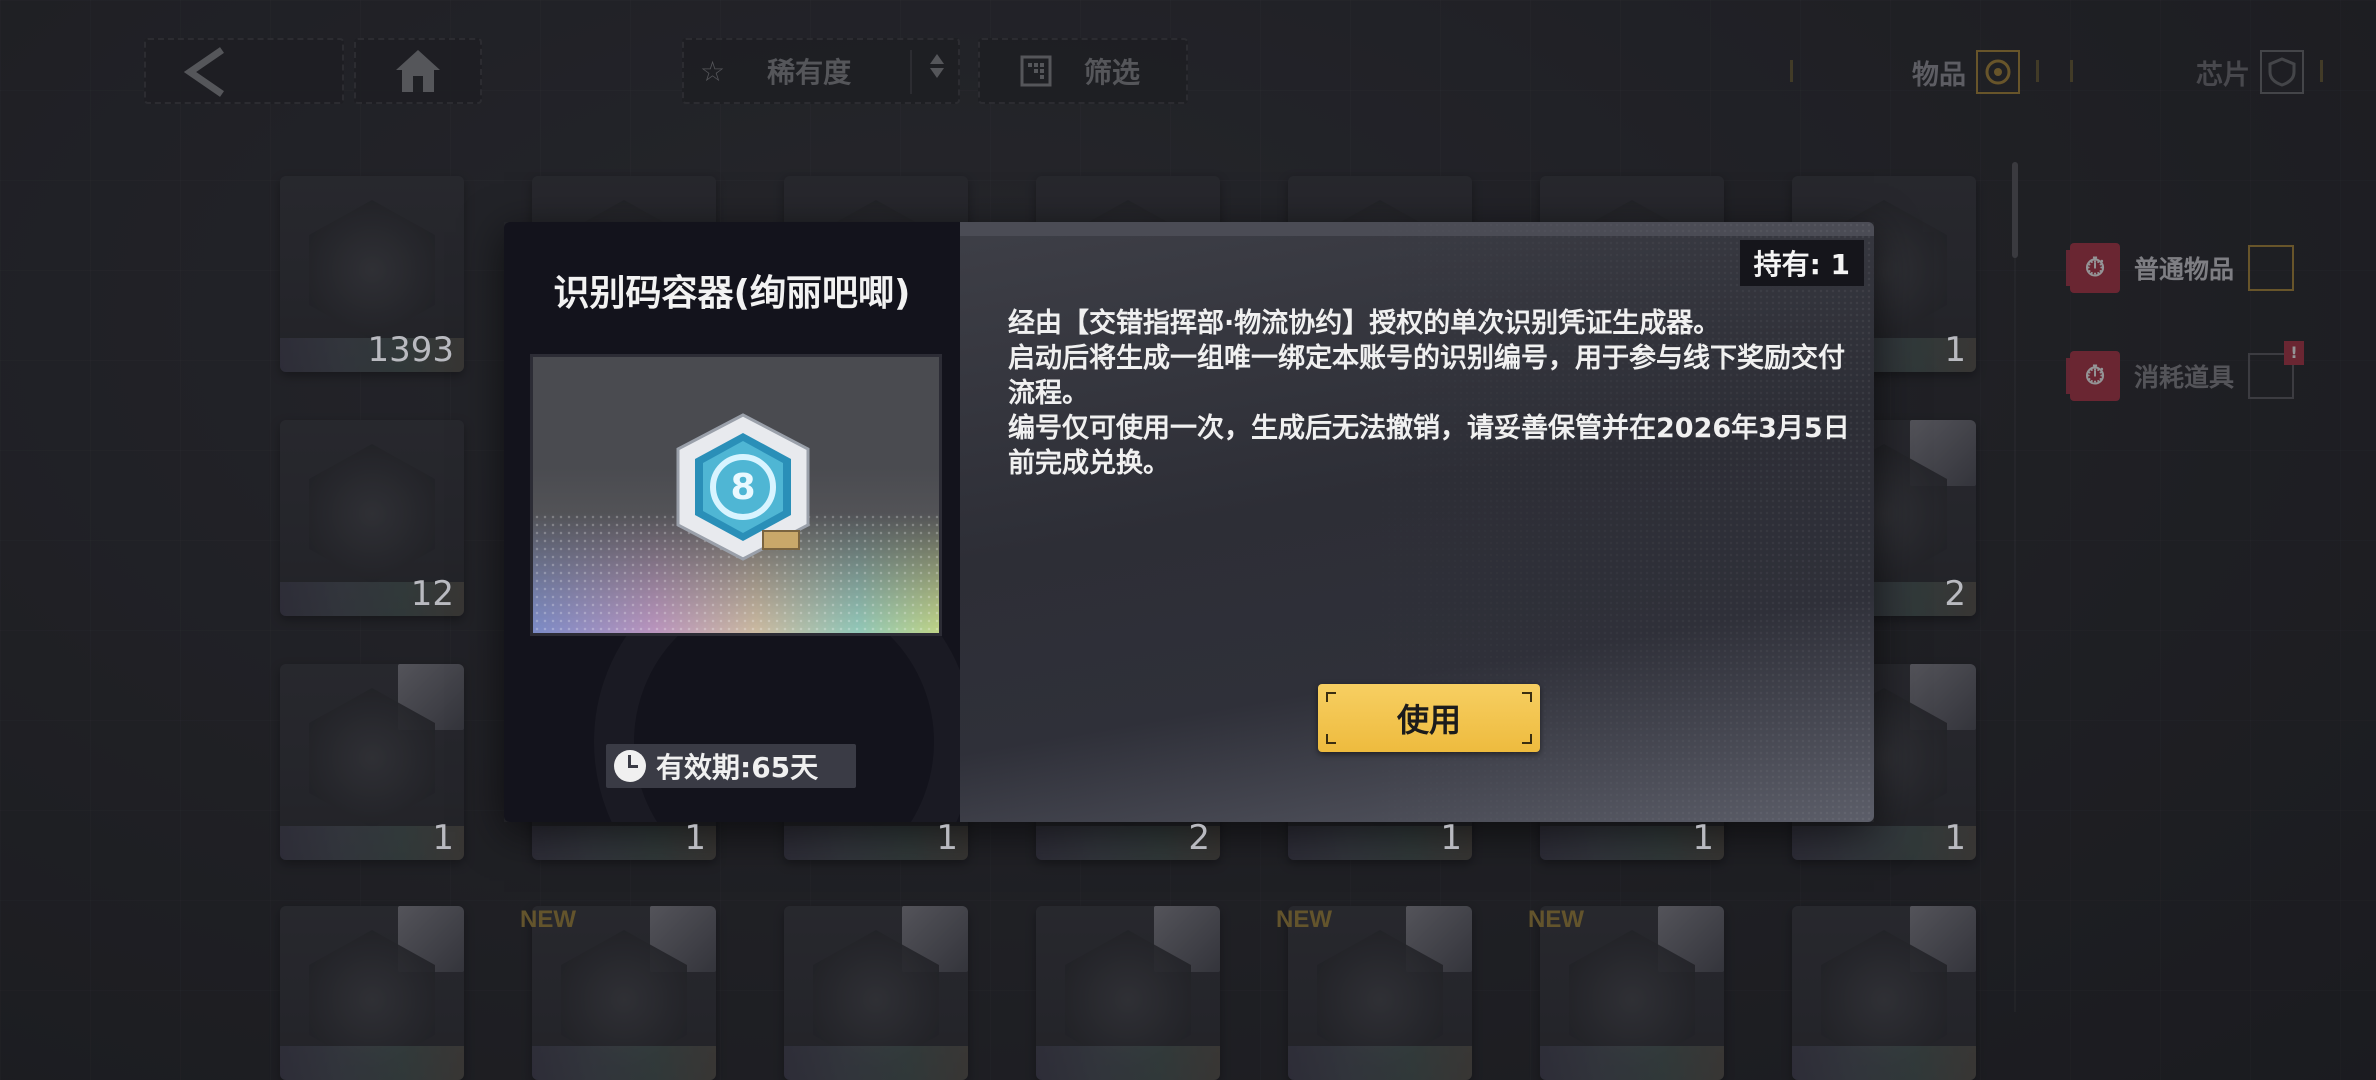  What do you see at coordinates (1364, 323) in the screenshot?
I see `description-line: 经由【交错指挥部·物流协约】授权的单次识别凭证生成器。` at bounding box center [1364, 323].